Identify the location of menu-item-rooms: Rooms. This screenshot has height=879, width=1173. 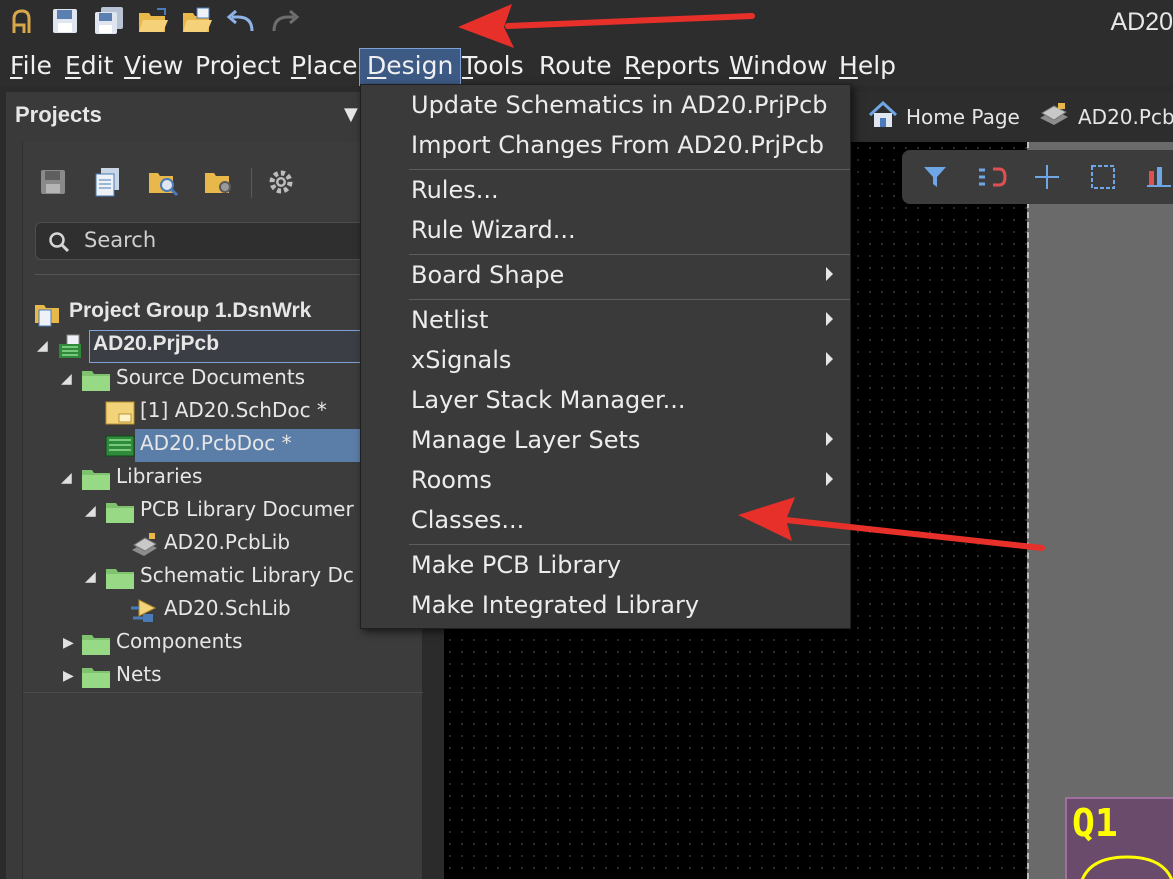
(605, 482).